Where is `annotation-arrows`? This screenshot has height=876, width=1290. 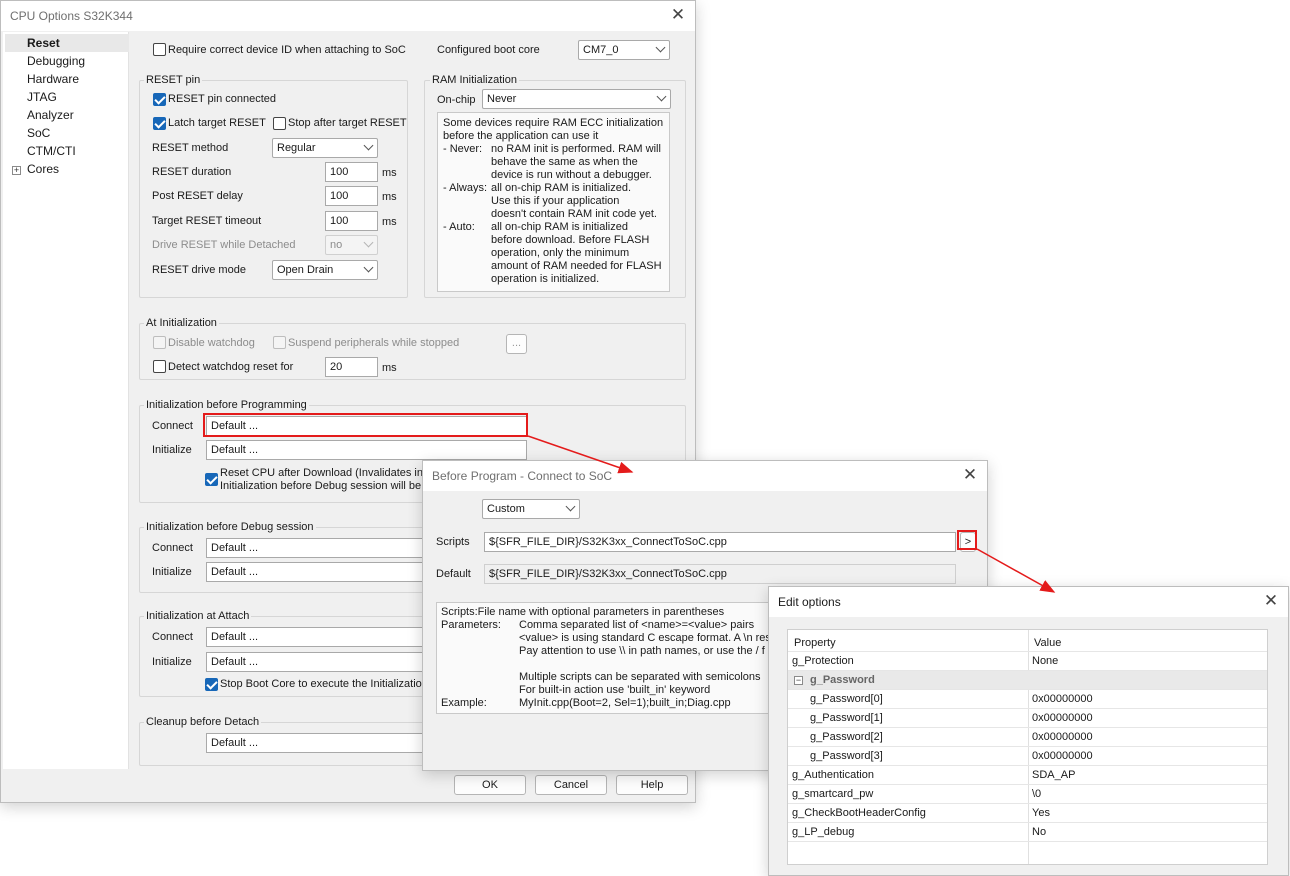
annotation-arrows is located at coordinates (791, 514).